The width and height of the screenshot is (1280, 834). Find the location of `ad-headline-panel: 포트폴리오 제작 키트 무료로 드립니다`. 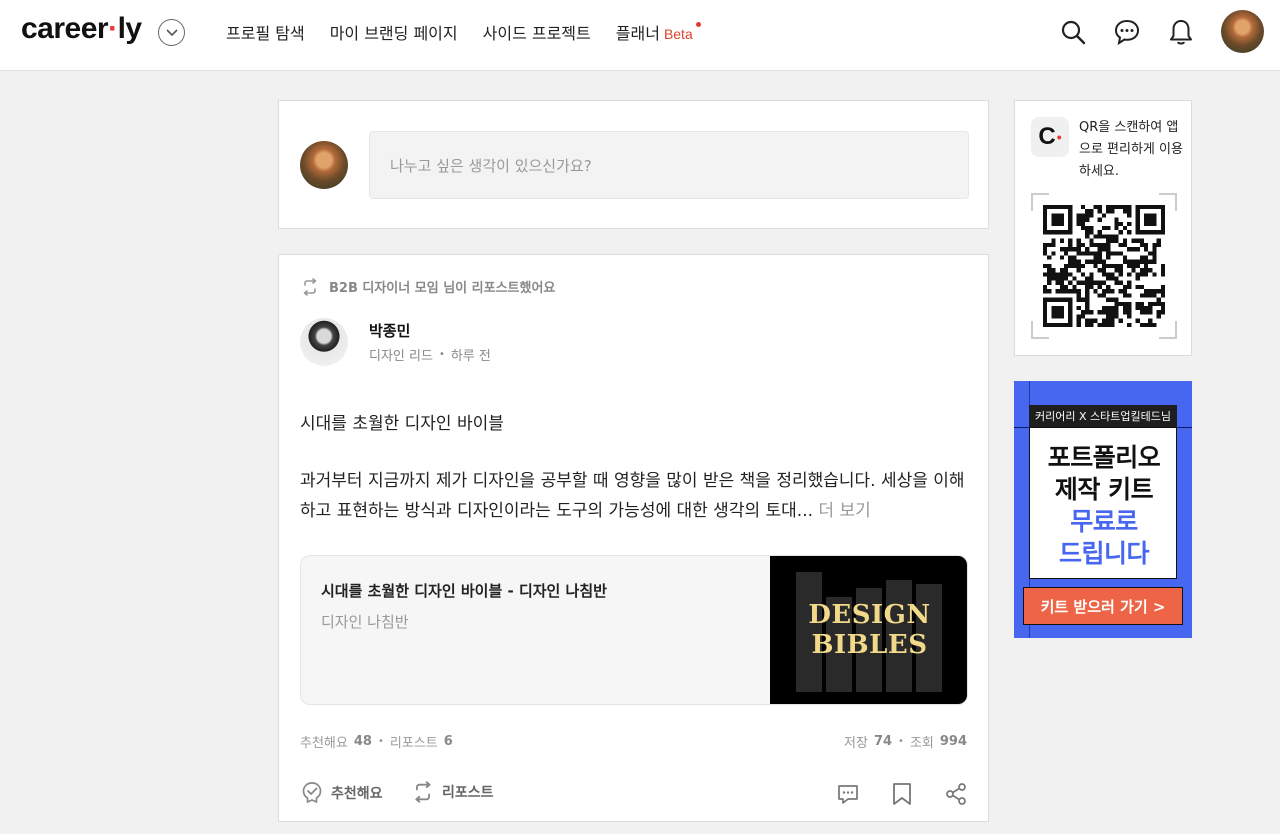

ad-headline-panel: 포트폴리오 제작 키트 무료로 드립니다 is located at coordinates (1103, 503).